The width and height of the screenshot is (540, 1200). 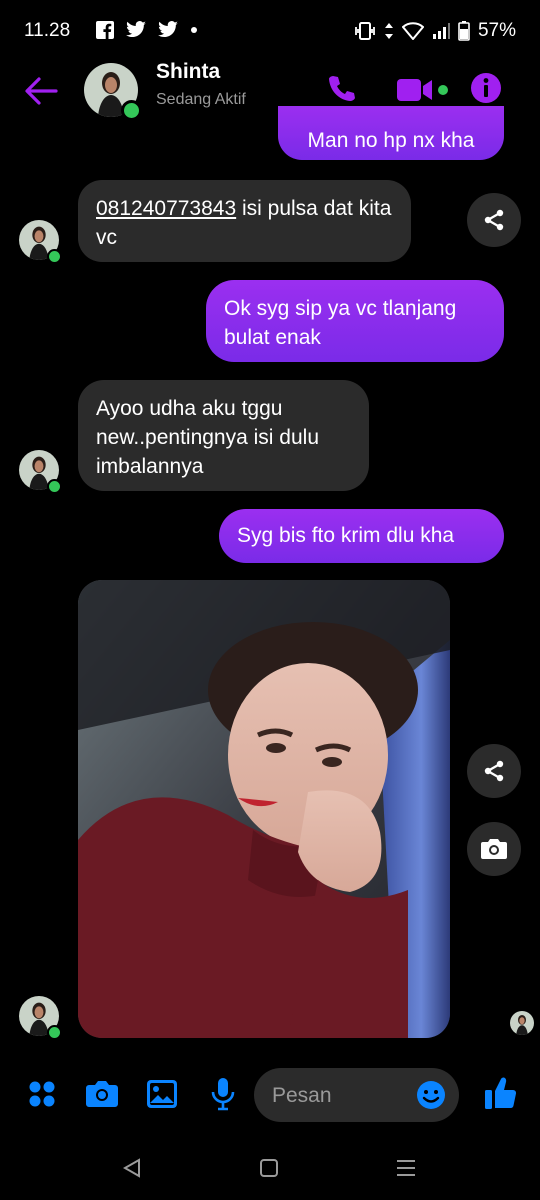 I want to click on message-bubble-outgoing: Man no hp nx kha, so click(x=391, y=133).